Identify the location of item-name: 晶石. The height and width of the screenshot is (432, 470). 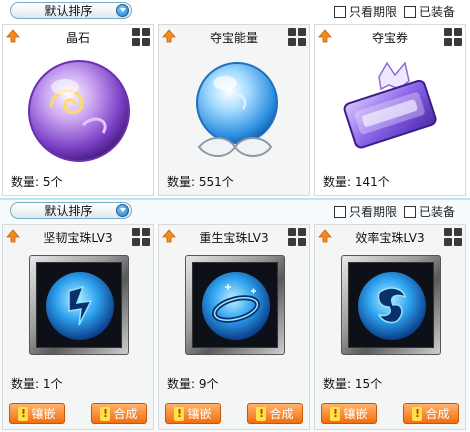
(77, 38).